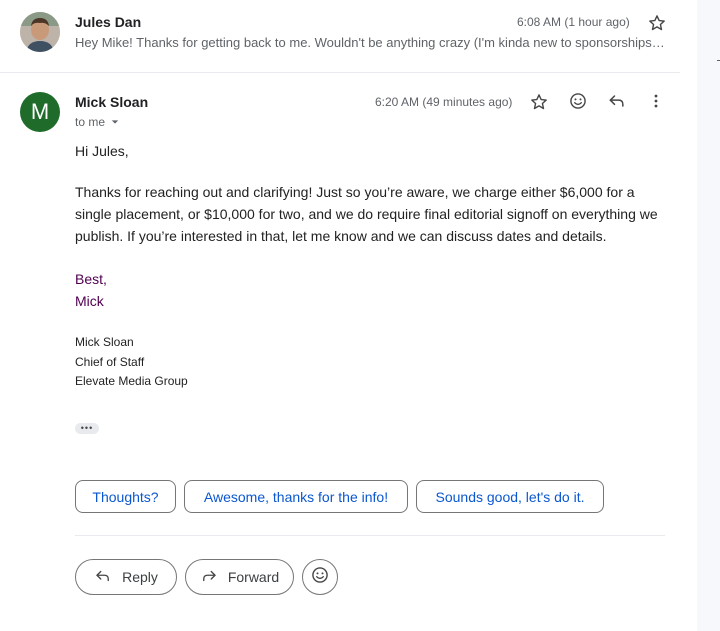  I want to click on reply-button: Reply, so click(126, 577).